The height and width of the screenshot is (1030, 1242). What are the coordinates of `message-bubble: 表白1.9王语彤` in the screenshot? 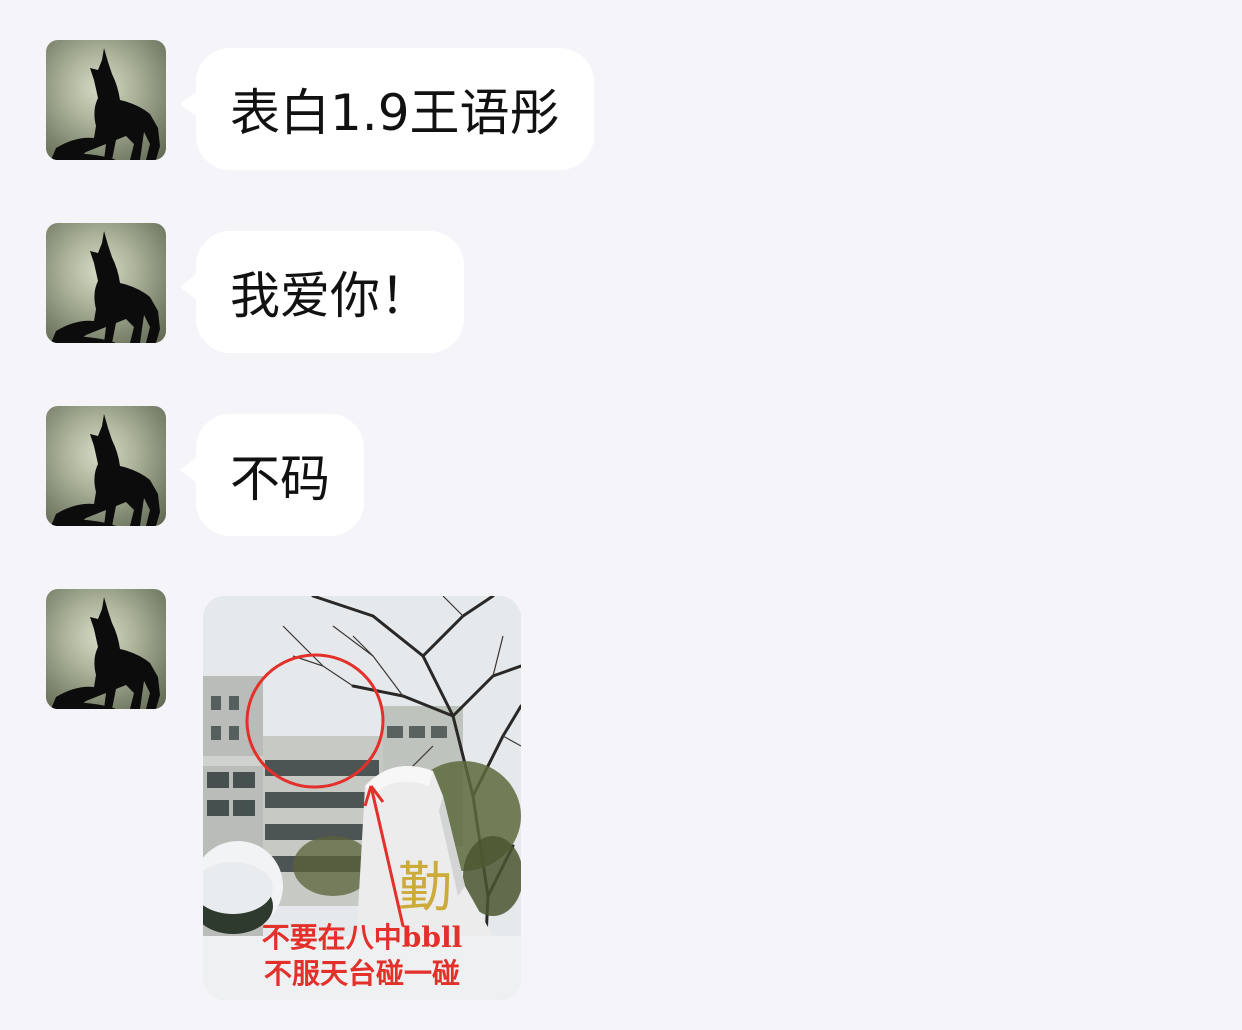 It's located at (387, 109).